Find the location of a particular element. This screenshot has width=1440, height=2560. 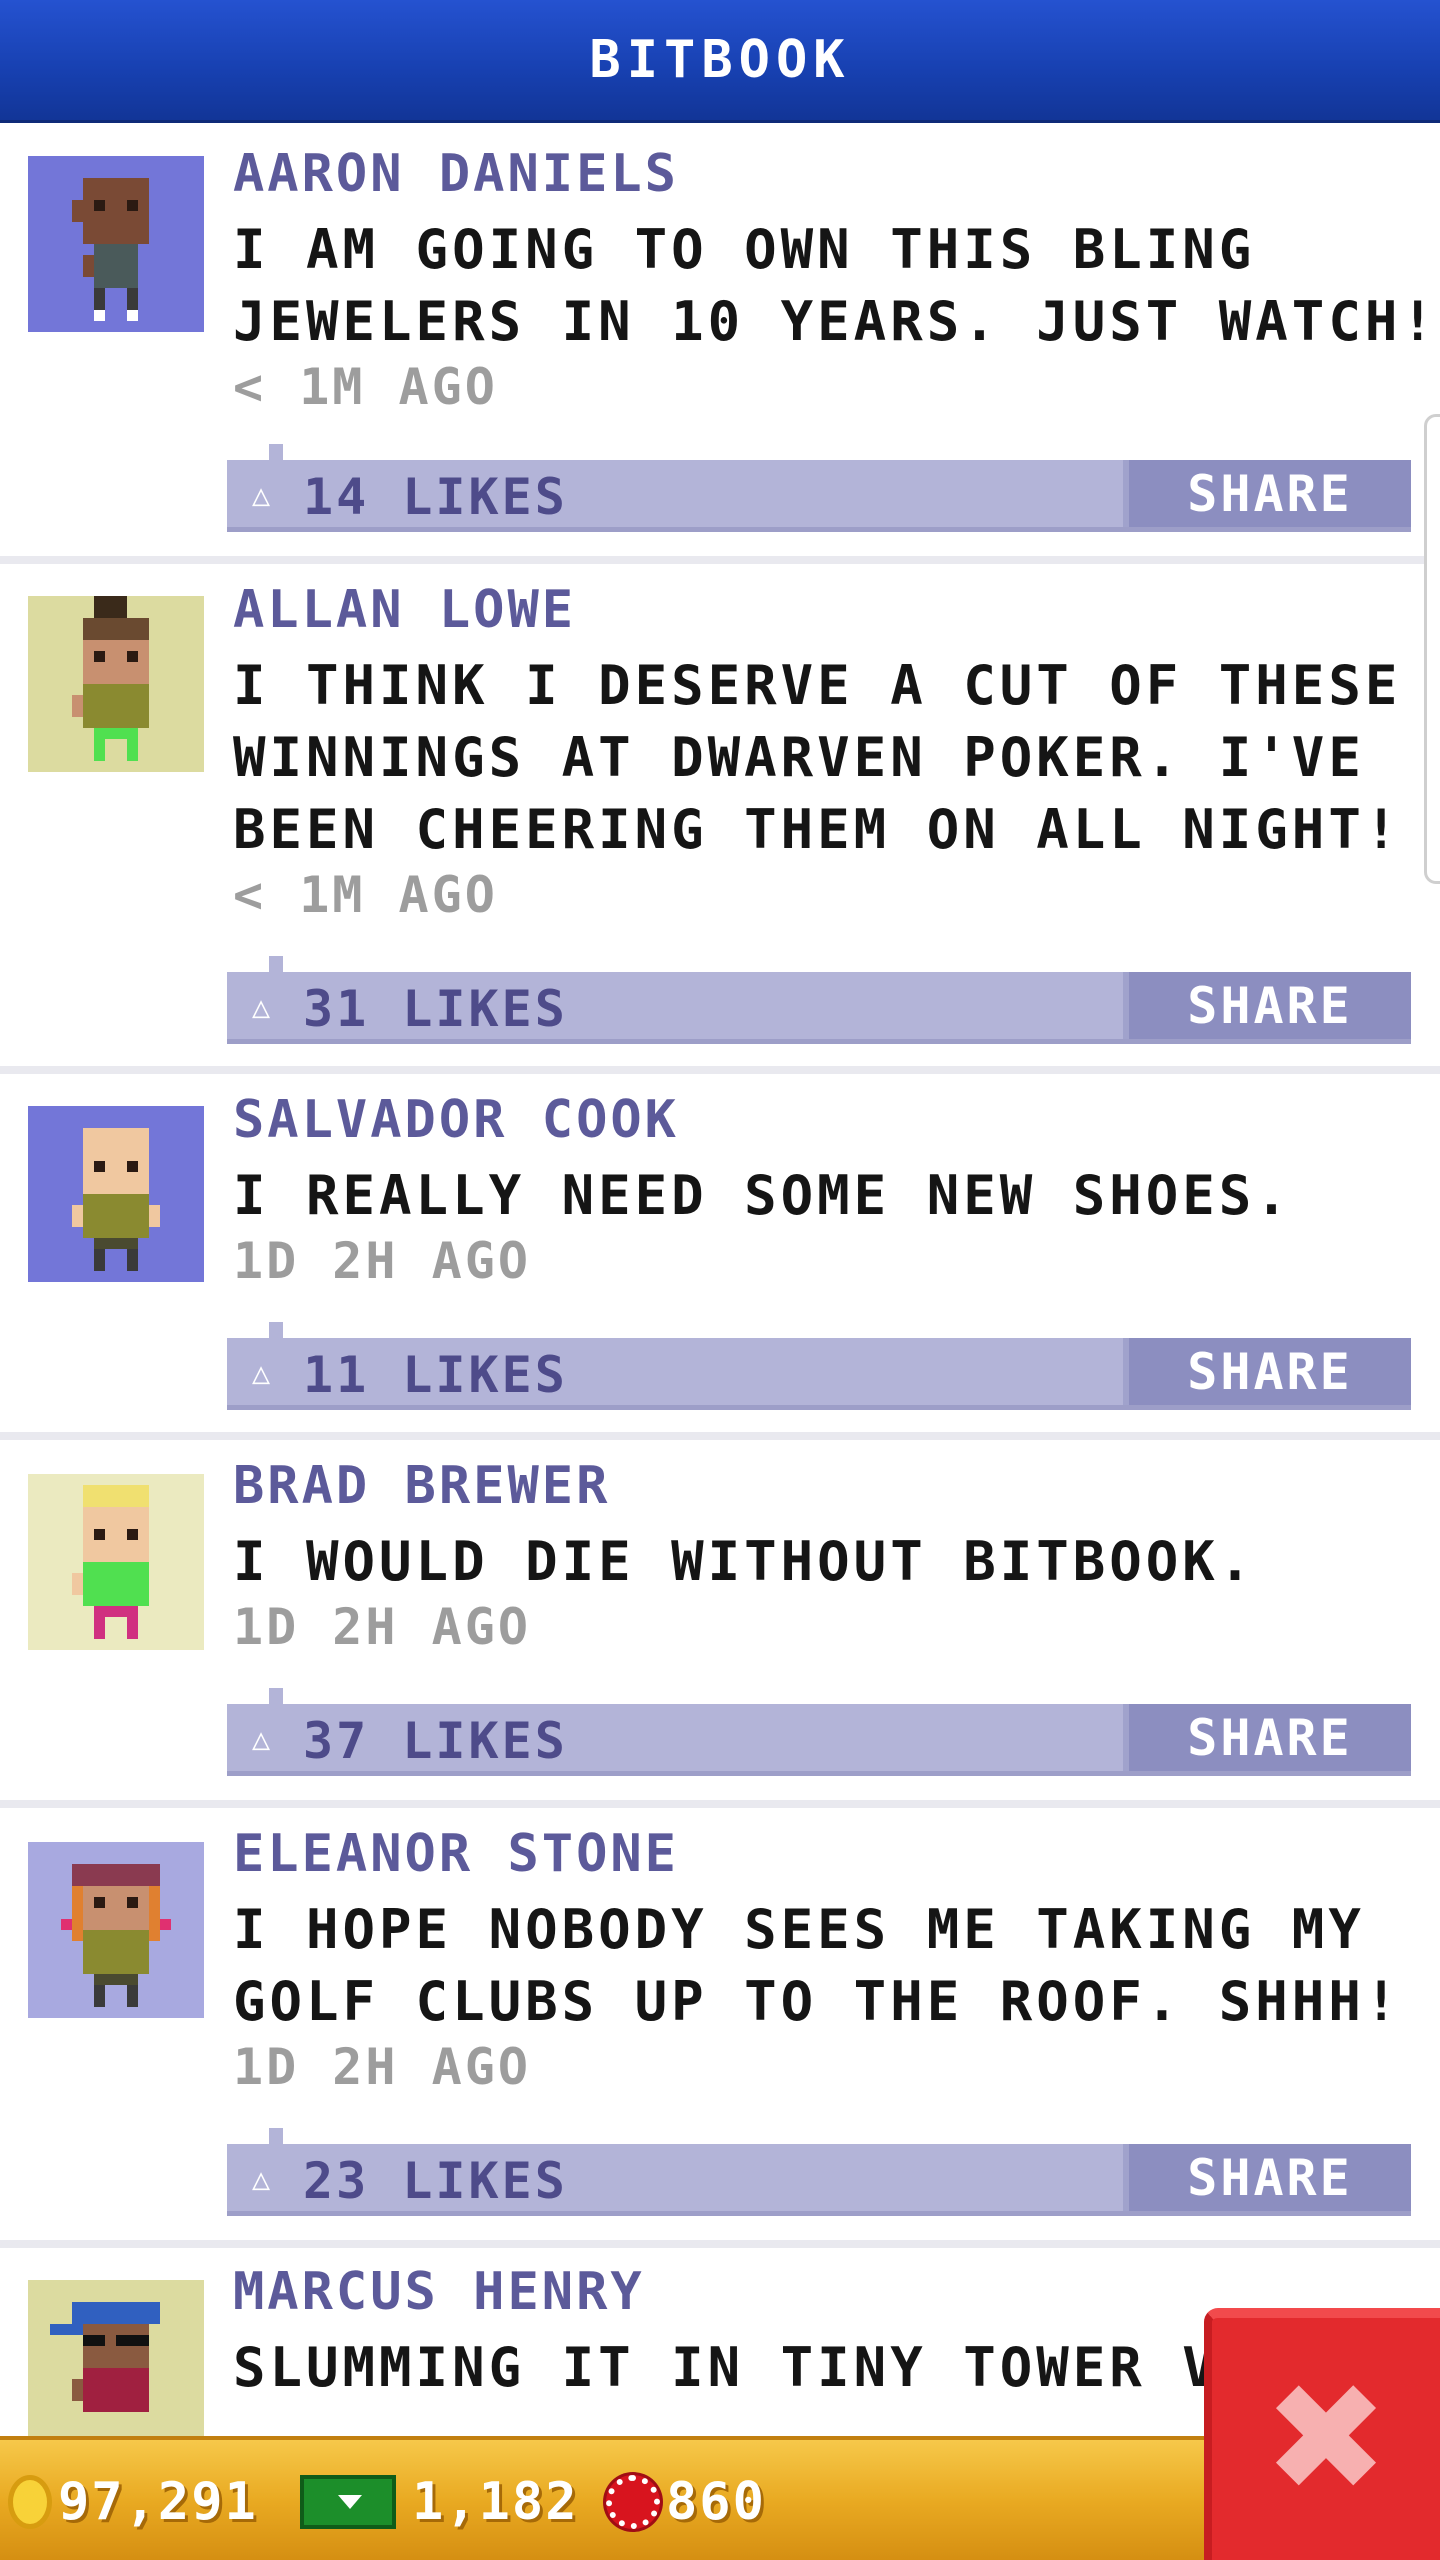

blonde-man-avatar-icon is located at coordinates (116, 1562).